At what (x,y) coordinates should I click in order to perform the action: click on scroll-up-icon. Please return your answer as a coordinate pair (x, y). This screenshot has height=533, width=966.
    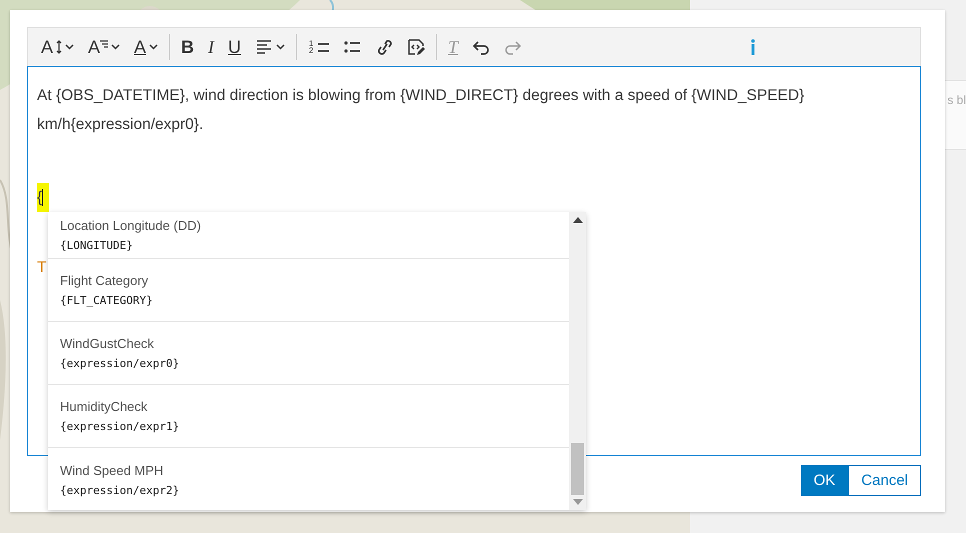
    Looking at the image, I should click on (577, 220).